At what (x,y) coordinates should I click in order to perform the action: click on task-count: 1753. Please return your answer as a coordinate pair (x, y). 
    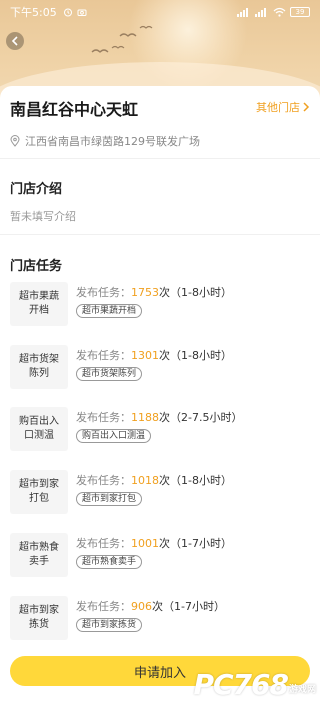
    Looking at the image, I should click on (145, 292).